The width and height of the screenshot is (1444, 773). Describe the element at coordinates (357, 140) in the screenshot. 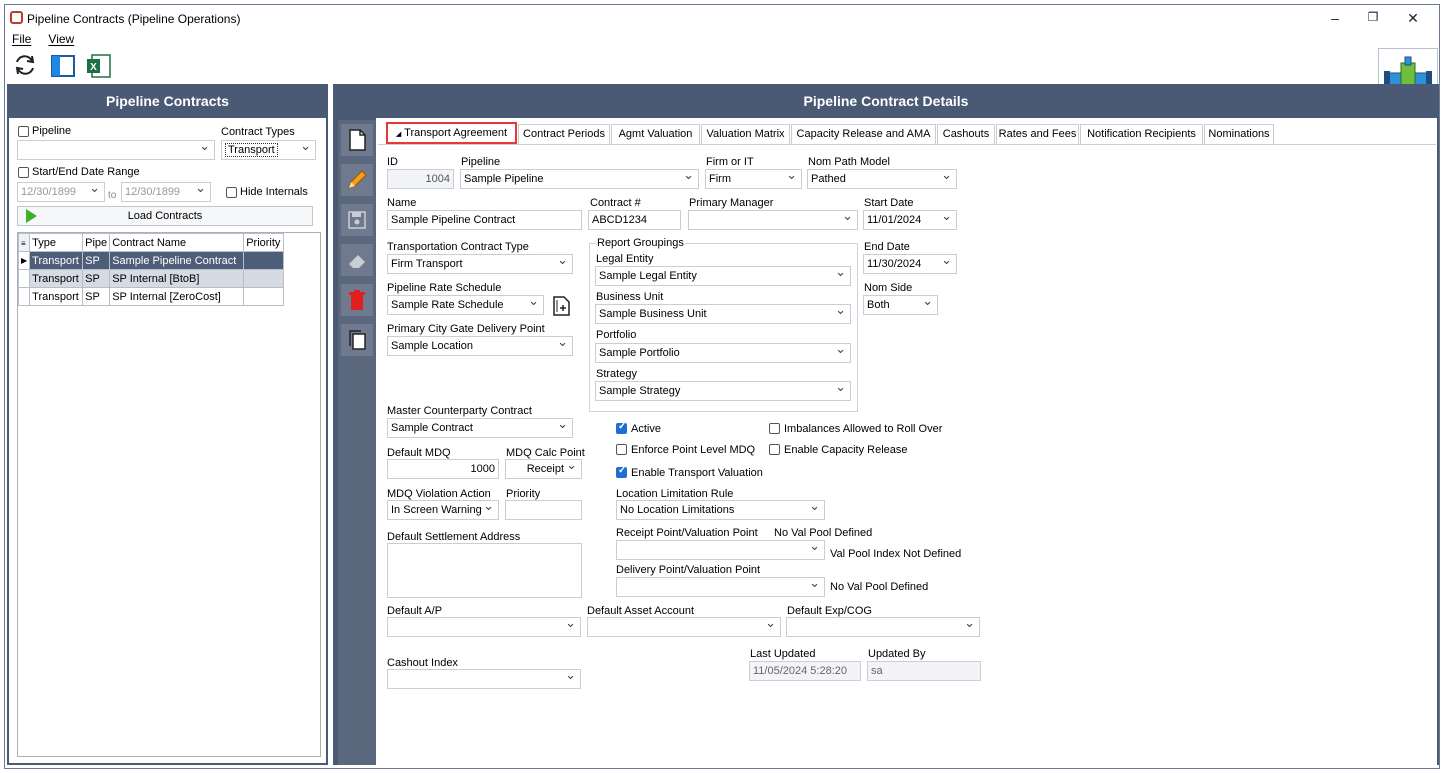

I see `new-button` at that location.